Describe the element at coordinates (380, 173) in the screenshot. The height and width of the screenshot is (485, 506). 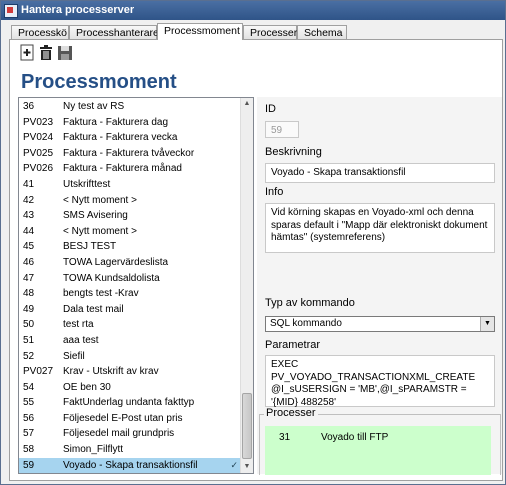
I see `description-field: Voyado - Skapa transaktionsfil` at that location.